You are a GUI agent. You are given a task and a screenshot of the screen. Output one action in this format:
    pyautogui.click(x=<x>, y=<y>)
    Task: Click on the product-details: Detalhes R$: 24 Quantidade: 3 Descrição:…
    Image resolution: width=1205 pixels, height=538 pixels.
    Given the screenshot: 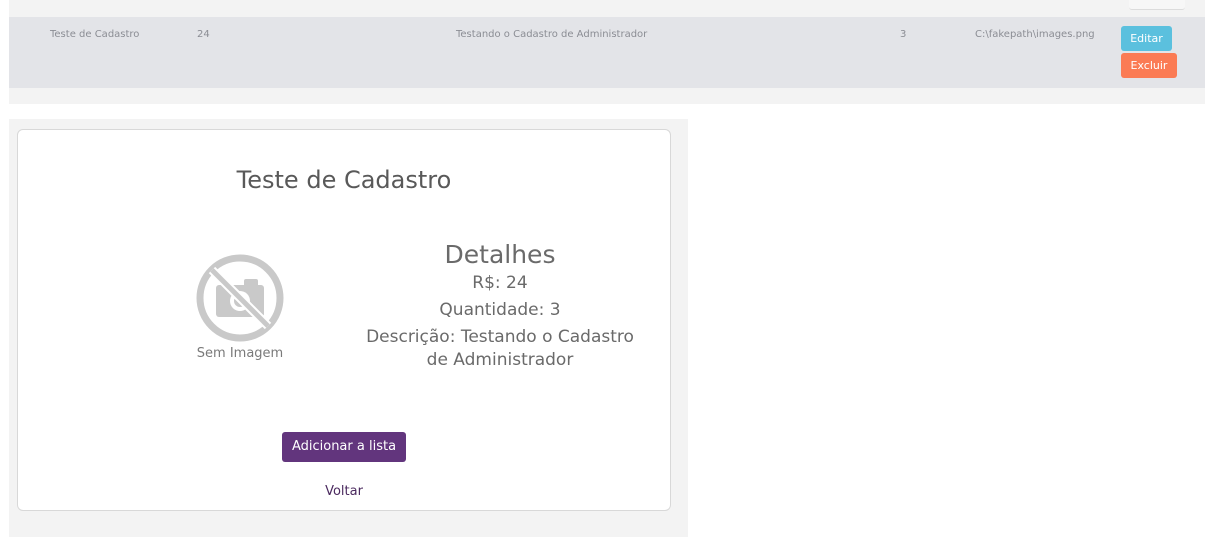 What is the action you would take?
    pyautogui.click(x=500, y=306)
    